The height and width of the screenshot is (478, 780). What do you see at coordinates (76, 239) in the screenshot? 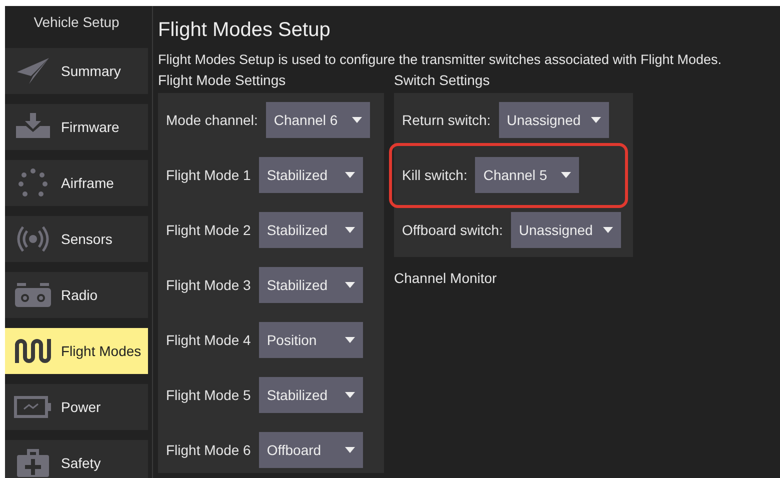
I see `sidebar-item: Sensors` at bounding box center [76, 239].